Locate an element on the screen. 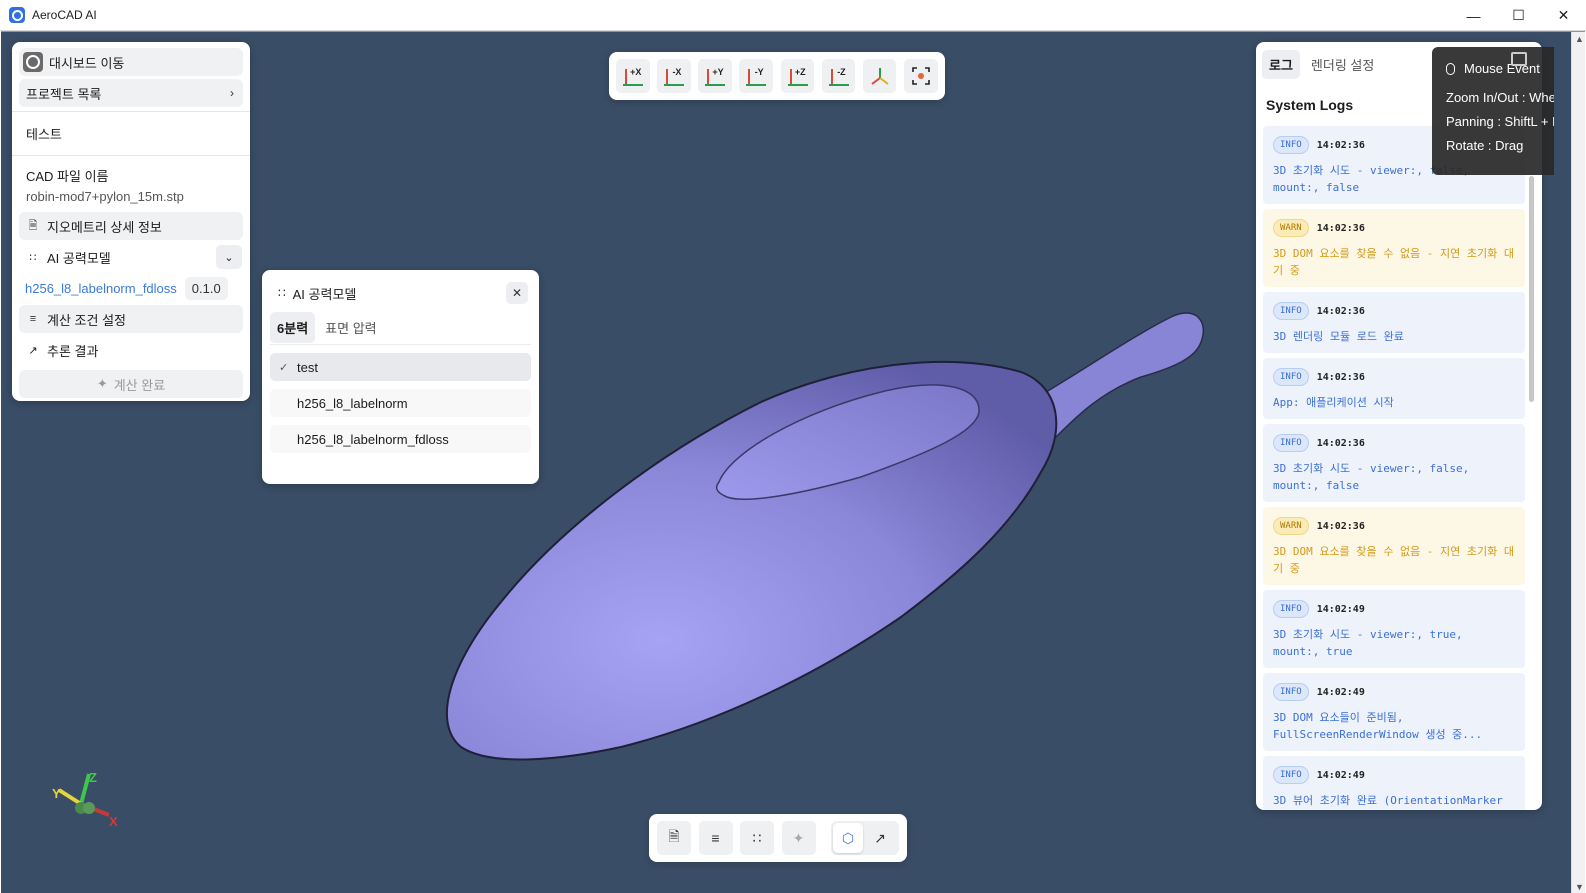  view-minus-z-button: -Z is located at coordinates (838, 76).